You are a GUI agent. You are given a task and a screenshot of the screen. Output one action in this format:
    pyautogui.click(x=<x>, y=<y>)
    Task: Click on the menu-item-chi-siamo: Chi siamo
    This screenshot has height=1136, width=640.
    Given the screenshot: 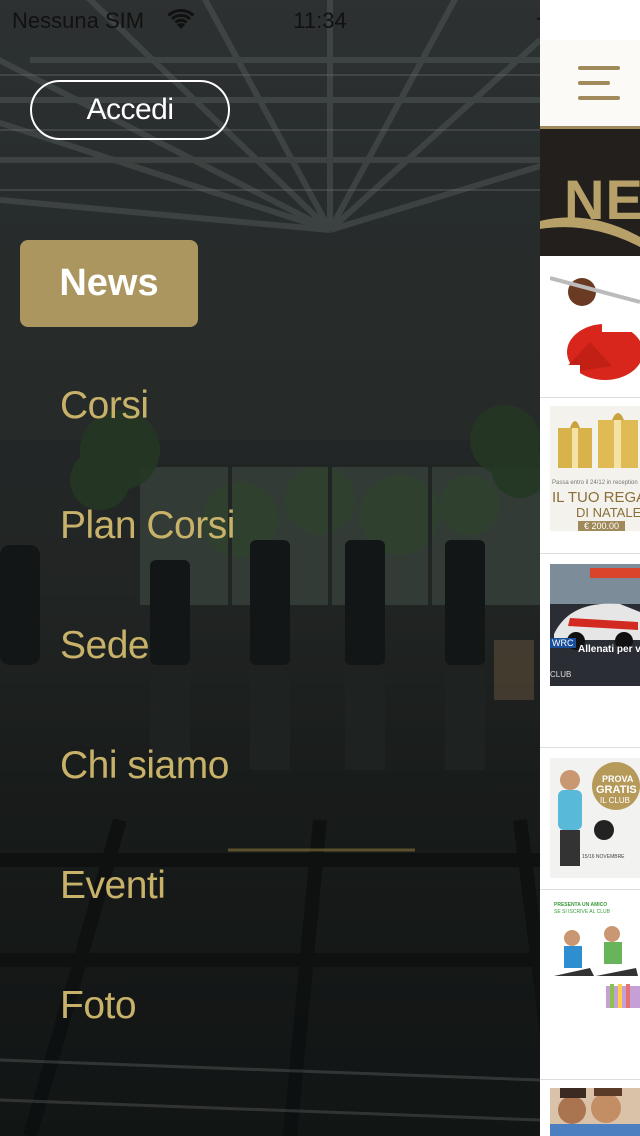 What is the action you would take?
    pyautogui.click(x=144, y=766)
    